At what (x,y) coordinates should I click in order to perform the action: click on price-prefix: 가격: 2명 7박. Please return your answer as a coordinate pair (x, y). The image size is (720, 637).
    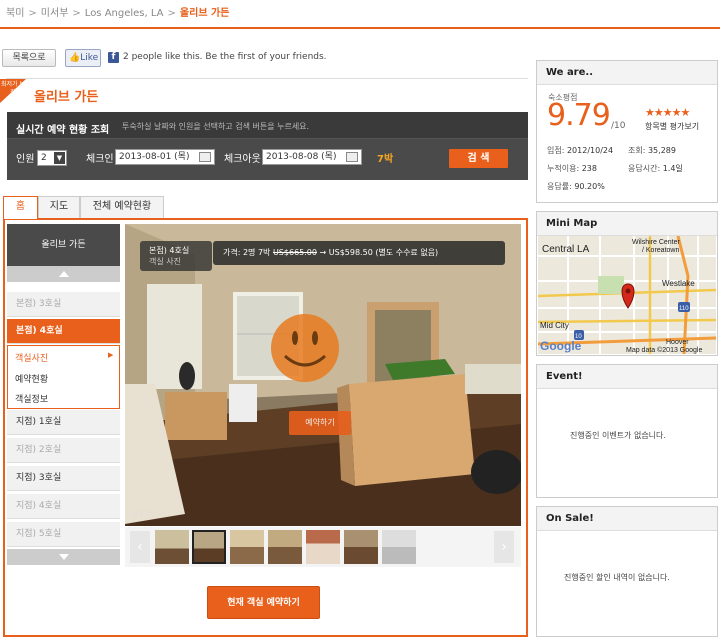
    Looking at the image, I should click on (247, 252).